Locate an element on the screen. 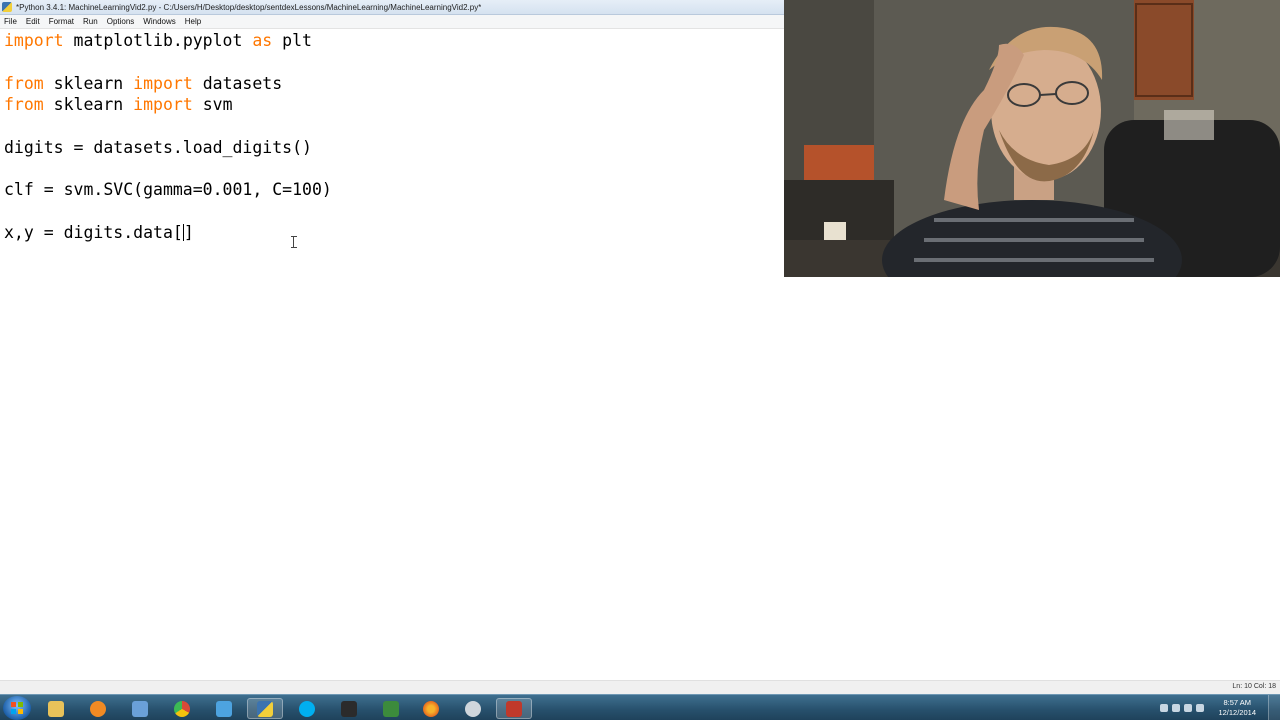 This screenshot has height=720, width=1280. start-button is located at coordinates (17, 708).